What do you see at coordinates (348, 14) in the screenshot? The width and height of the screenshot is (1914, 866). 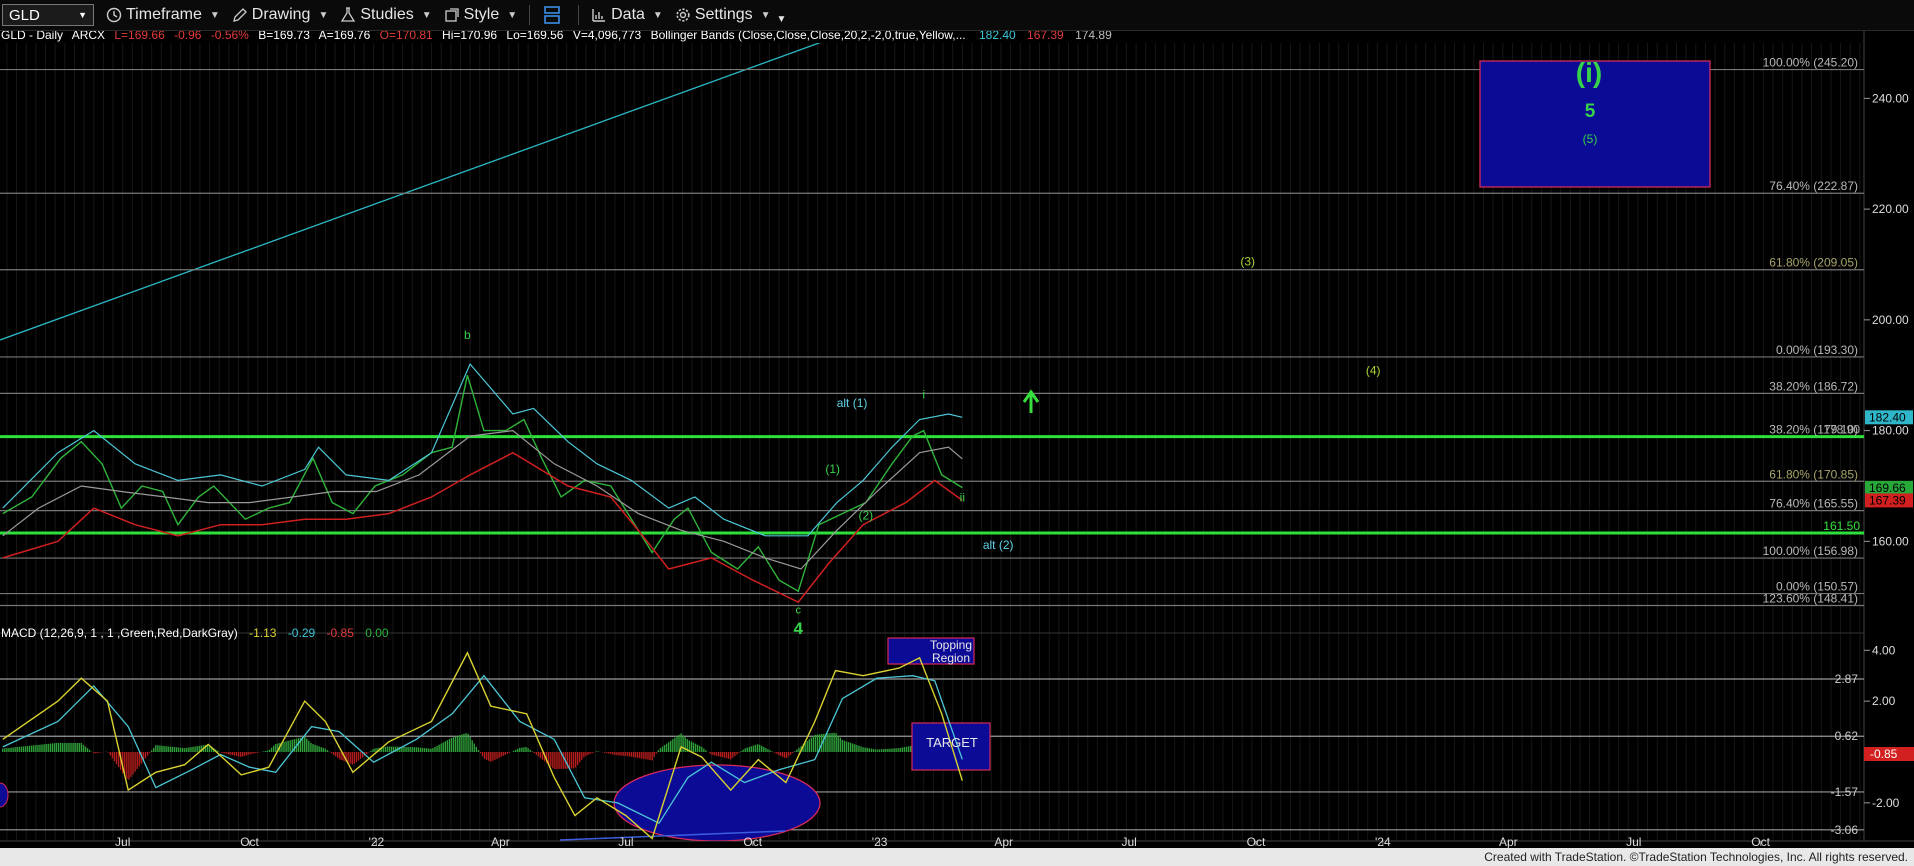 I see `flask-icon` at bounding box center [348, 14].